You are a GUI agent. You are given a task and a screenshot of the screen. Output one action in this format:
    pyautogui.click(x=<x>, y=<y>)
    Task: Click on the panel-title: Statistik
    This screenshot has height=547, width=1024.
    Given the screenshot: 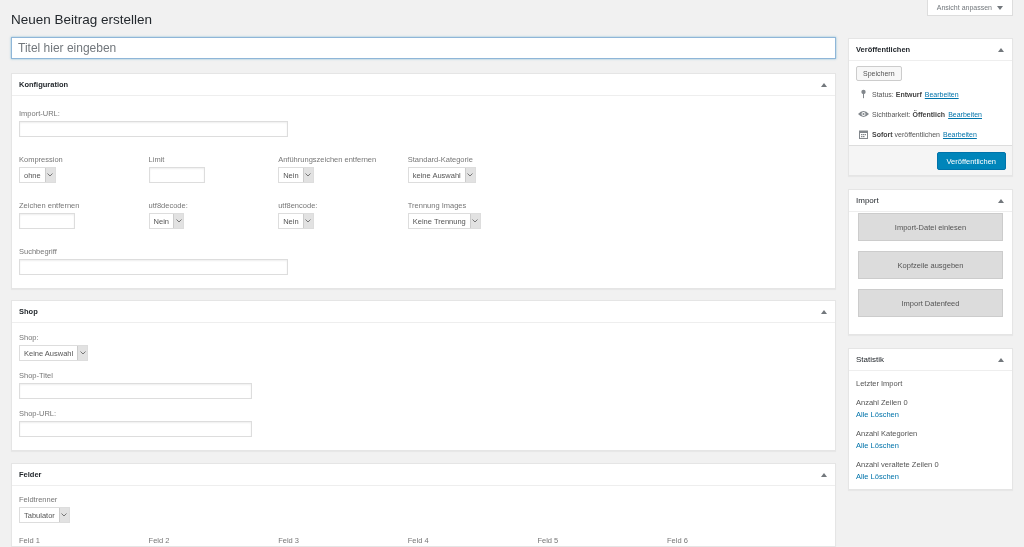 What is the action you would take?
    pyautogui.click(x=870, y=359)
    